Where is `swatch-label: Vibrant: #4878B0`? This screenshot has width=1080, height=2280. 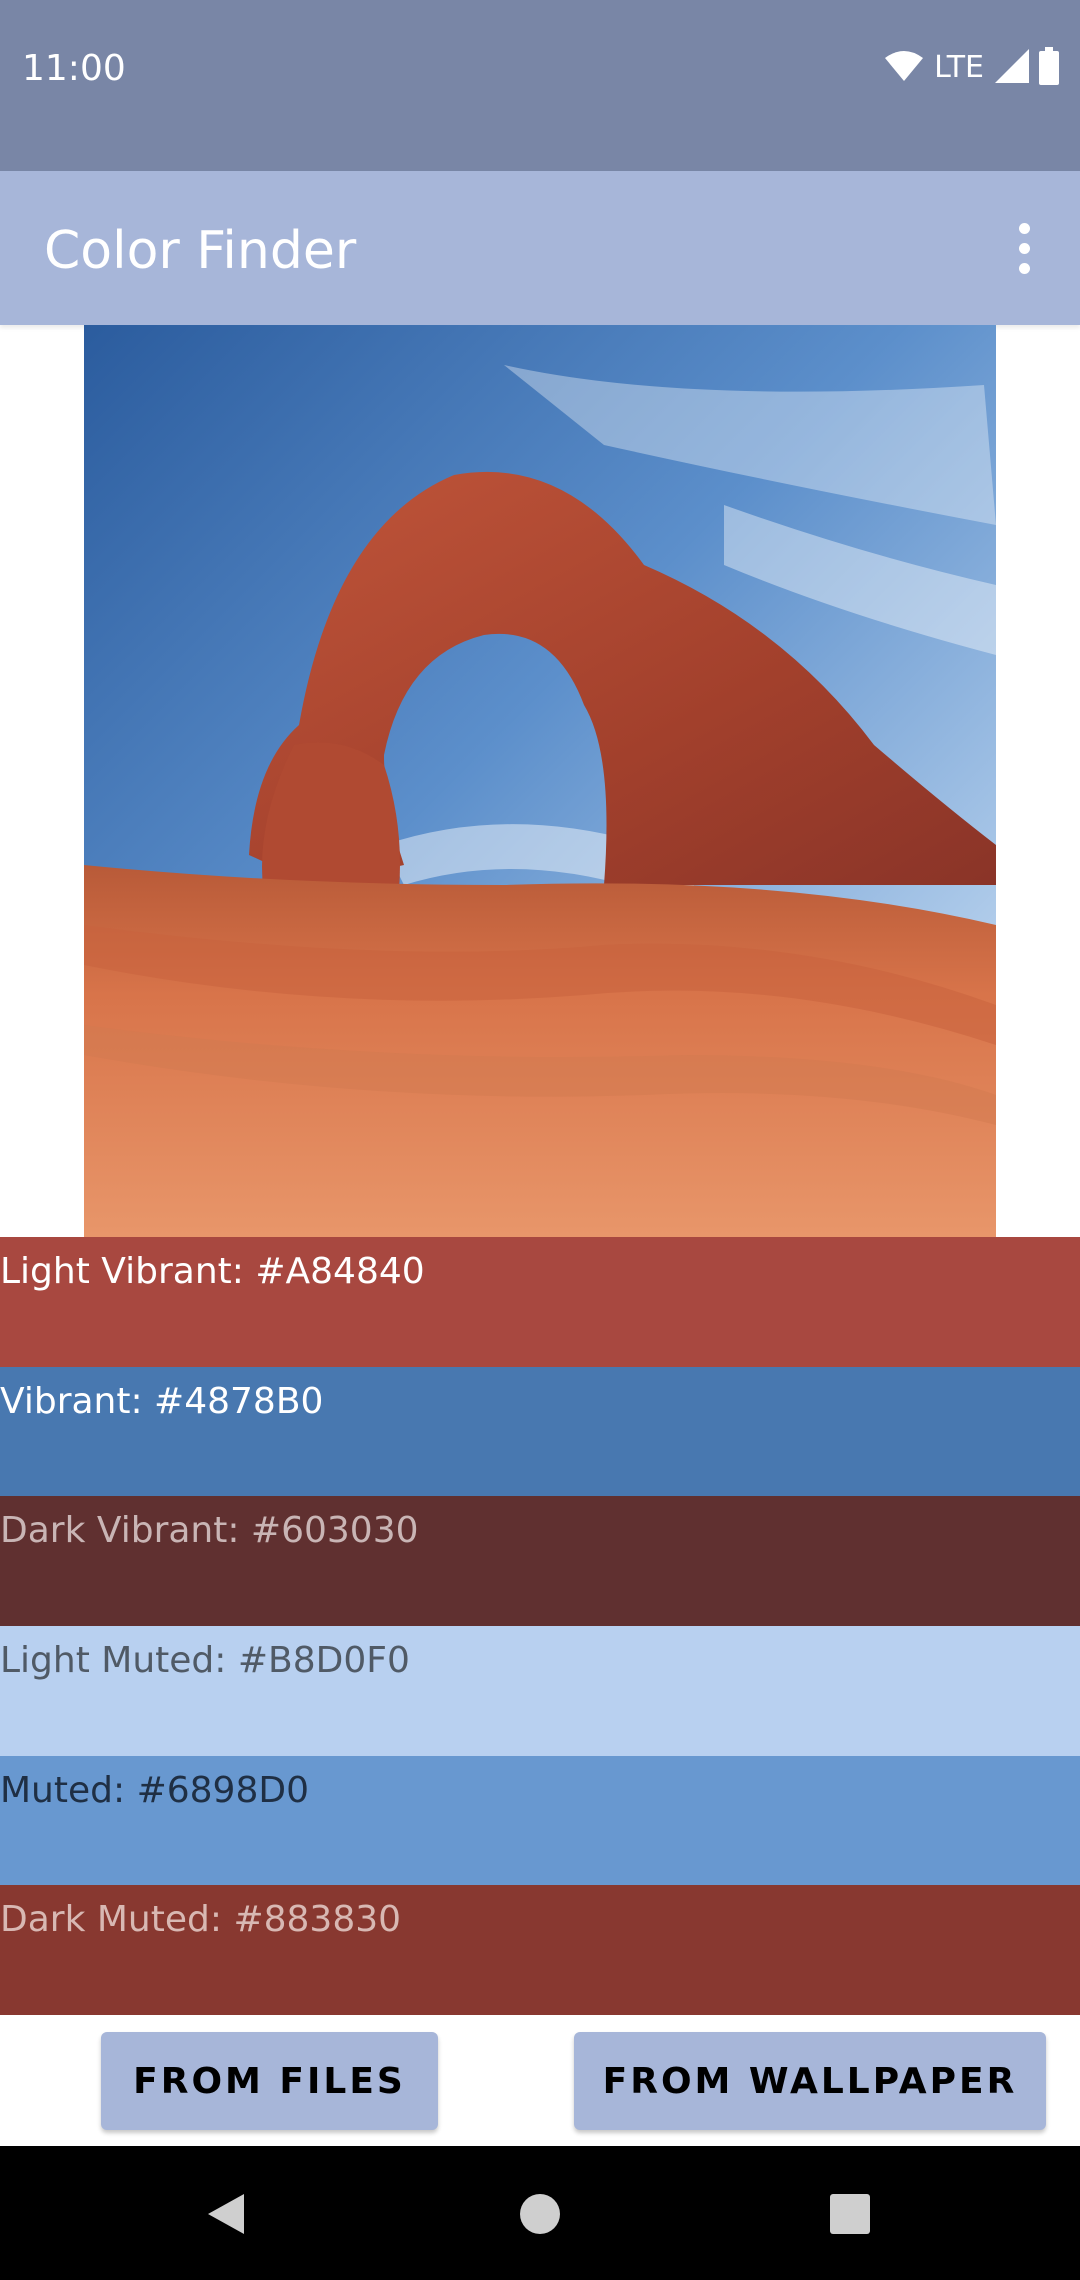 swatch-label: Vibrant: #4878B0 is located at coordinates (162, 1401).